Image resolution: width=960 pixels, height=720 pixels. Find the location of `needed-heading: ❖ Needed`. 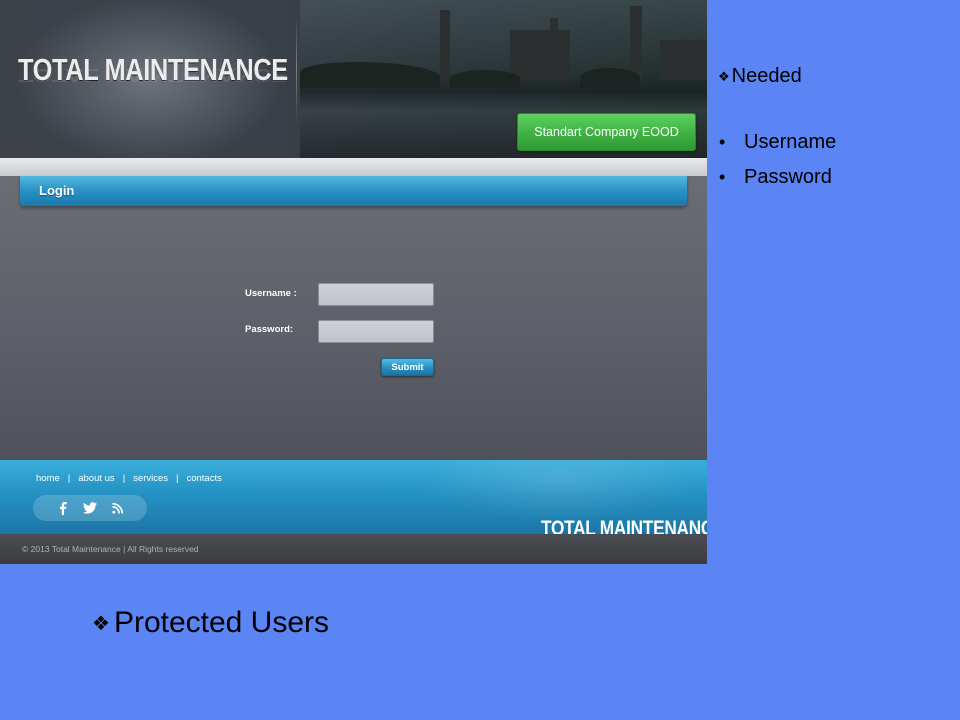

needed-heading: ❖ Needed is located at coordinates (777, 76).